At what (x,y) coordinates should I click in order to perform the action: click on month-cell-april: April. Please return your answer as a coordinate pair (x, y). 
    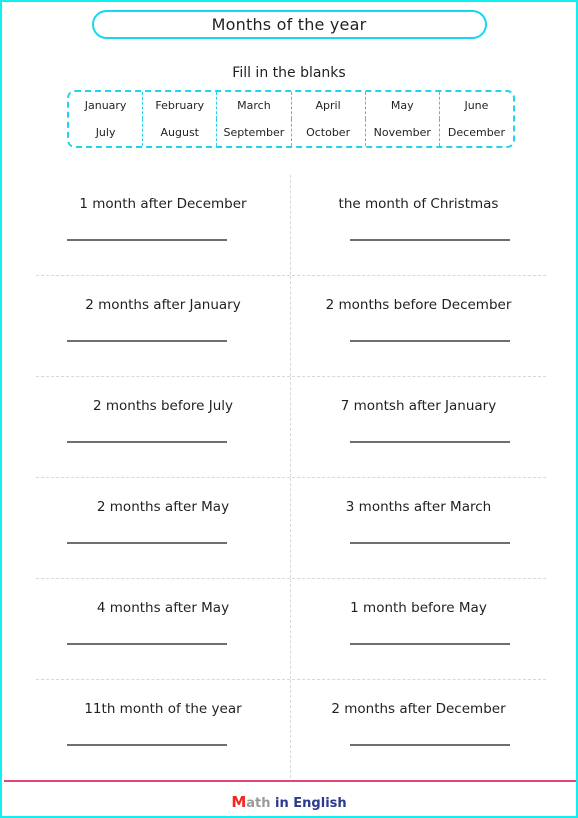
    Looking at the image, I should click on (329, 105).